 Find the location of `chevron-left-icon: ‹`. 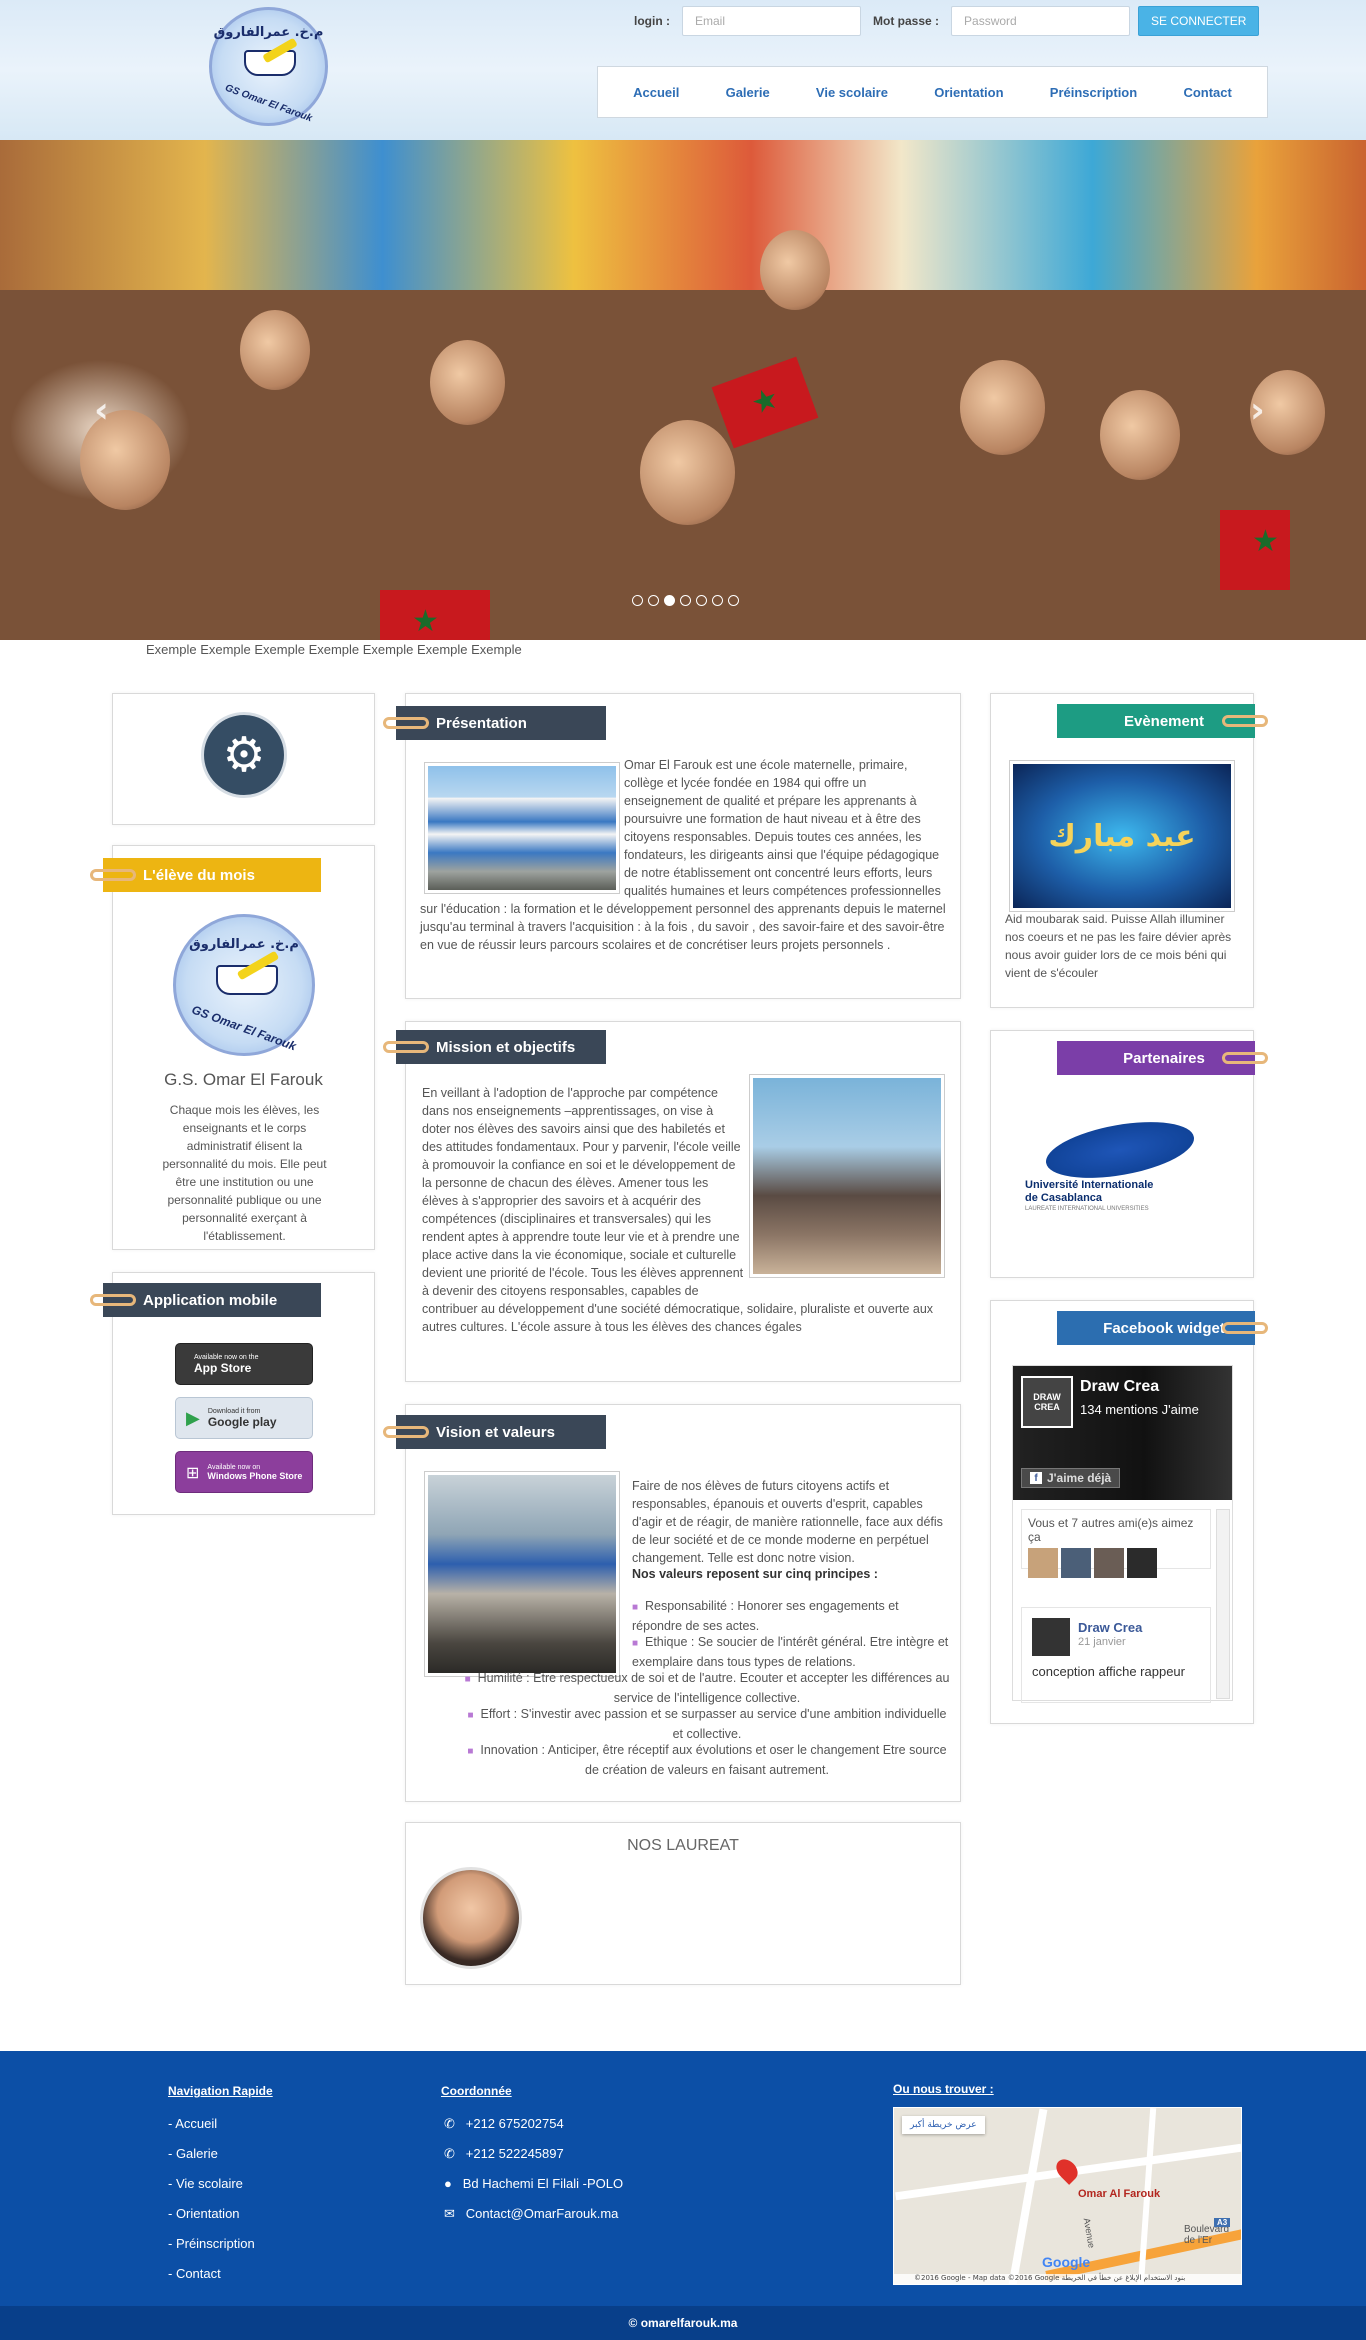

chevron-left-icon: ‹ is located at coordinates (101, 410).